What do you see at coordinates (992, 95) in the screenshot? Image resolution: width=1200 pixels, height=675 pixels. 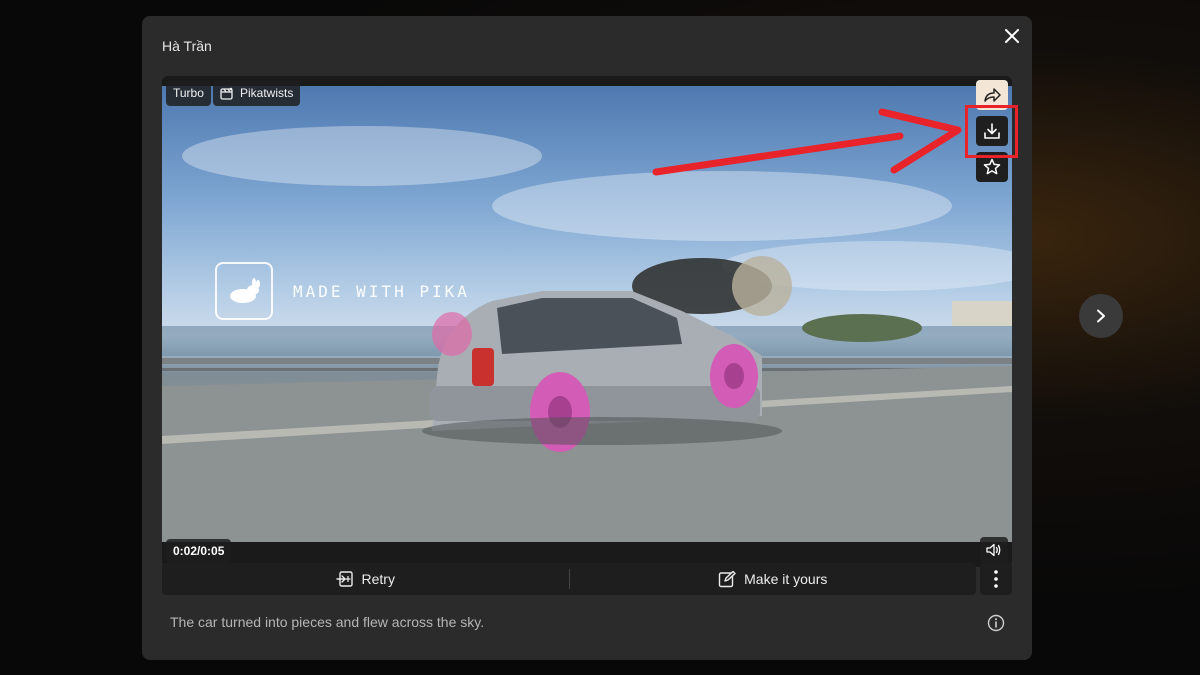 I see `share-icon` at bounding box center [992, 95].